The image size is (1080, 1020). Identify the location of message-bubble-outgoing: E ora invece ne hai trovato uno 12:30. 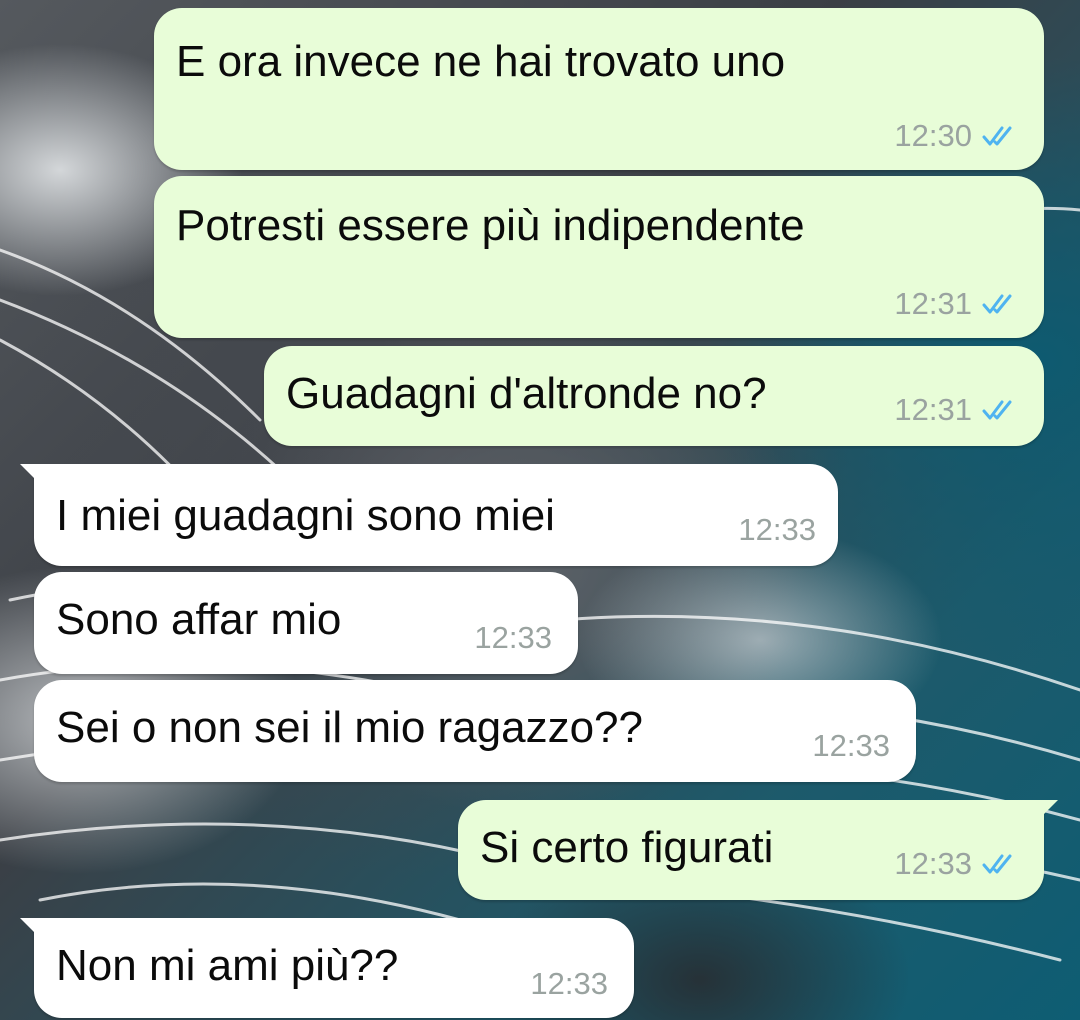
(599, 89).